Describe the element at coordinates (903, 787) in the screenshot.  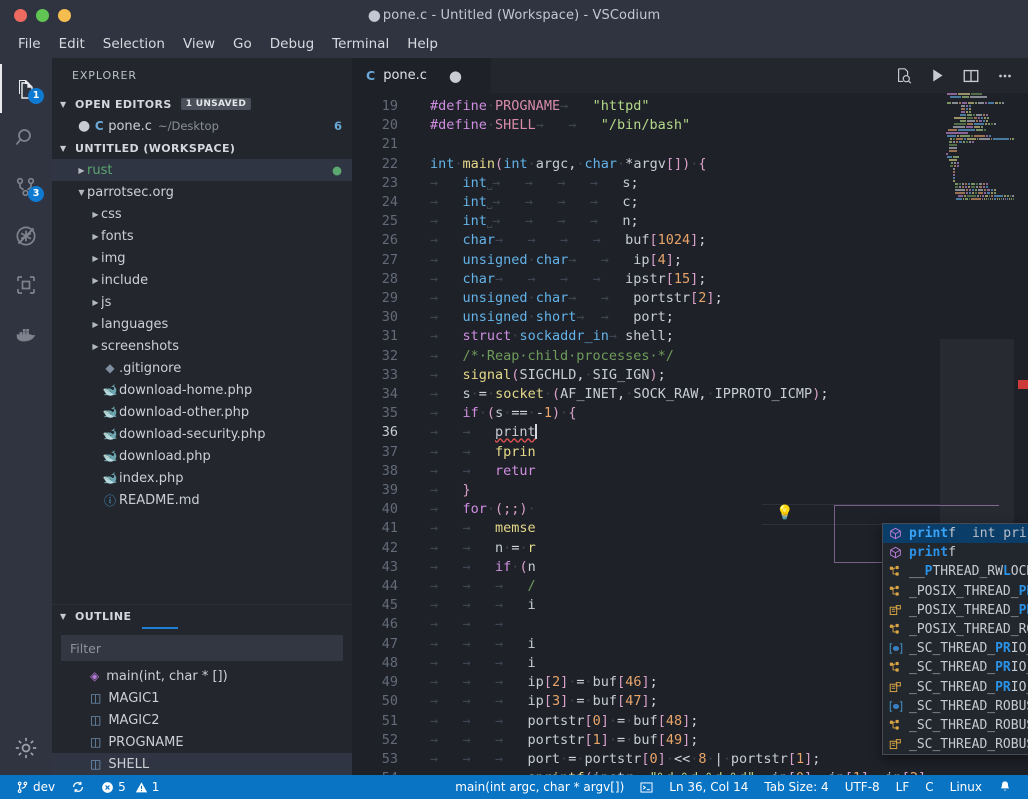
I see `status-eol: LF` at that location.